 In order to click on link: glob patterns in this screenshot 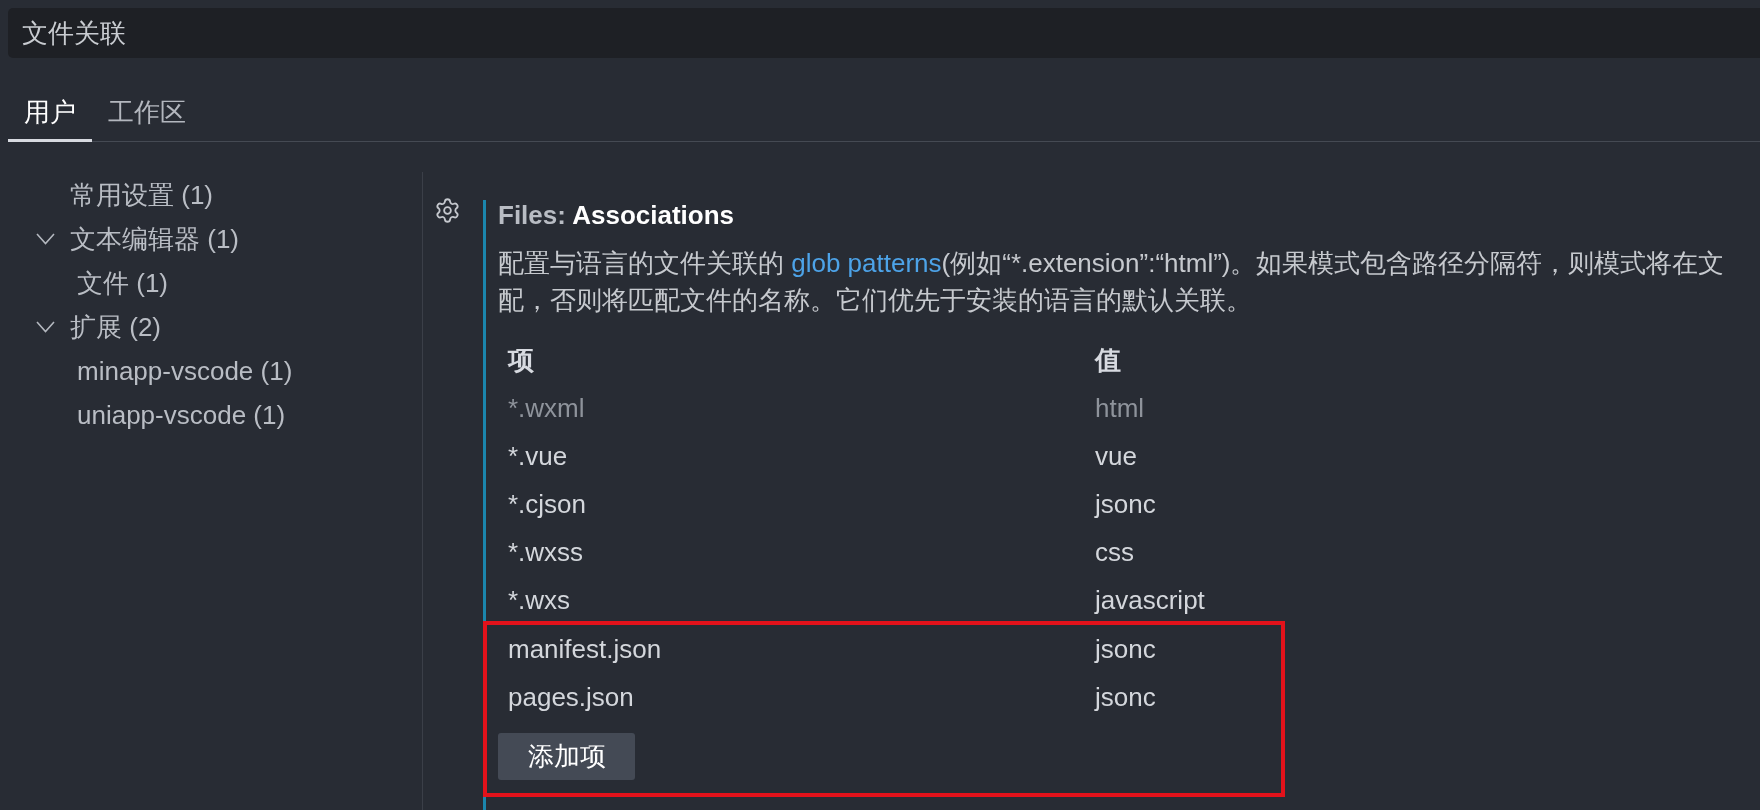, I will do `click(866, 263)`.